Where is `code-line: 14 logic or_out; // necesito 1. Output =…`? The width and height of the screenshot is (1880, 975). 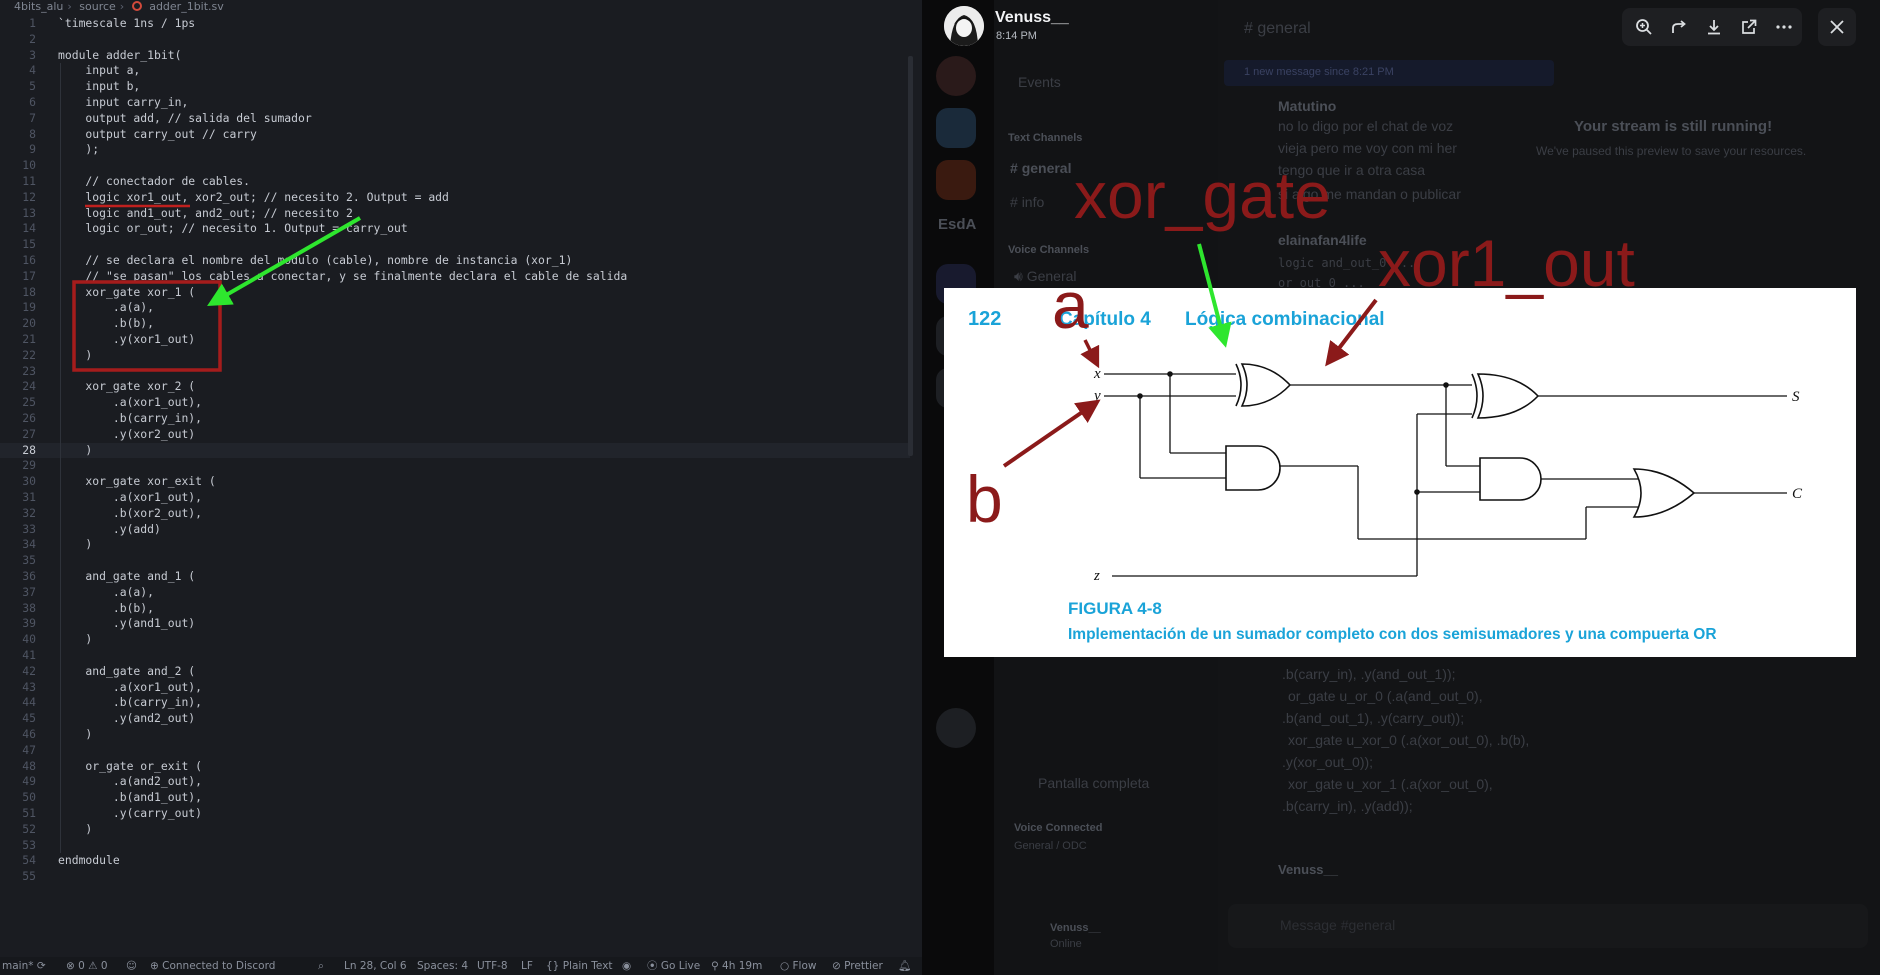
code-line: 14 logic or_out; // necesito 1. Output =… is located at coordinates (455, 229).